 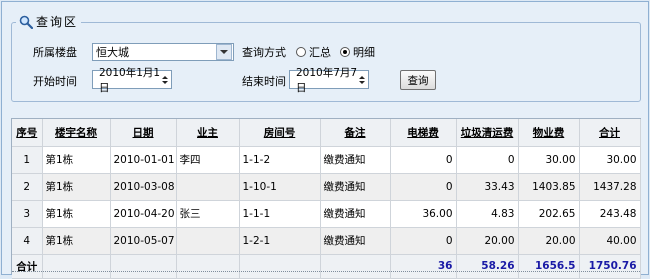 What do you see at coordinates (280, 214) in the screenshot?
I see `cell-room: 1-1-1` at bounding box center [280, 214].